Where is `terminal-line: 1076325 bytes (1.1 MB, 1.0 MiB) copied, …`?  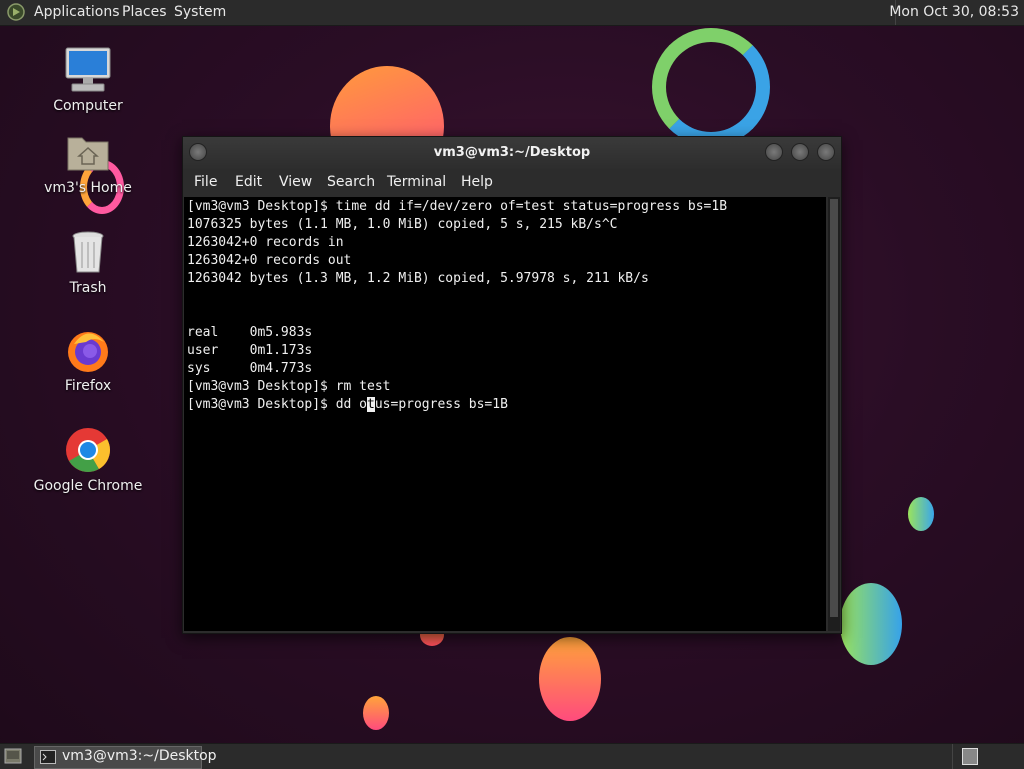 terminal-line: 1076325 bytes (1.1 MB, 1.0 MiB) copied, … is located at coordinates (402, 224).